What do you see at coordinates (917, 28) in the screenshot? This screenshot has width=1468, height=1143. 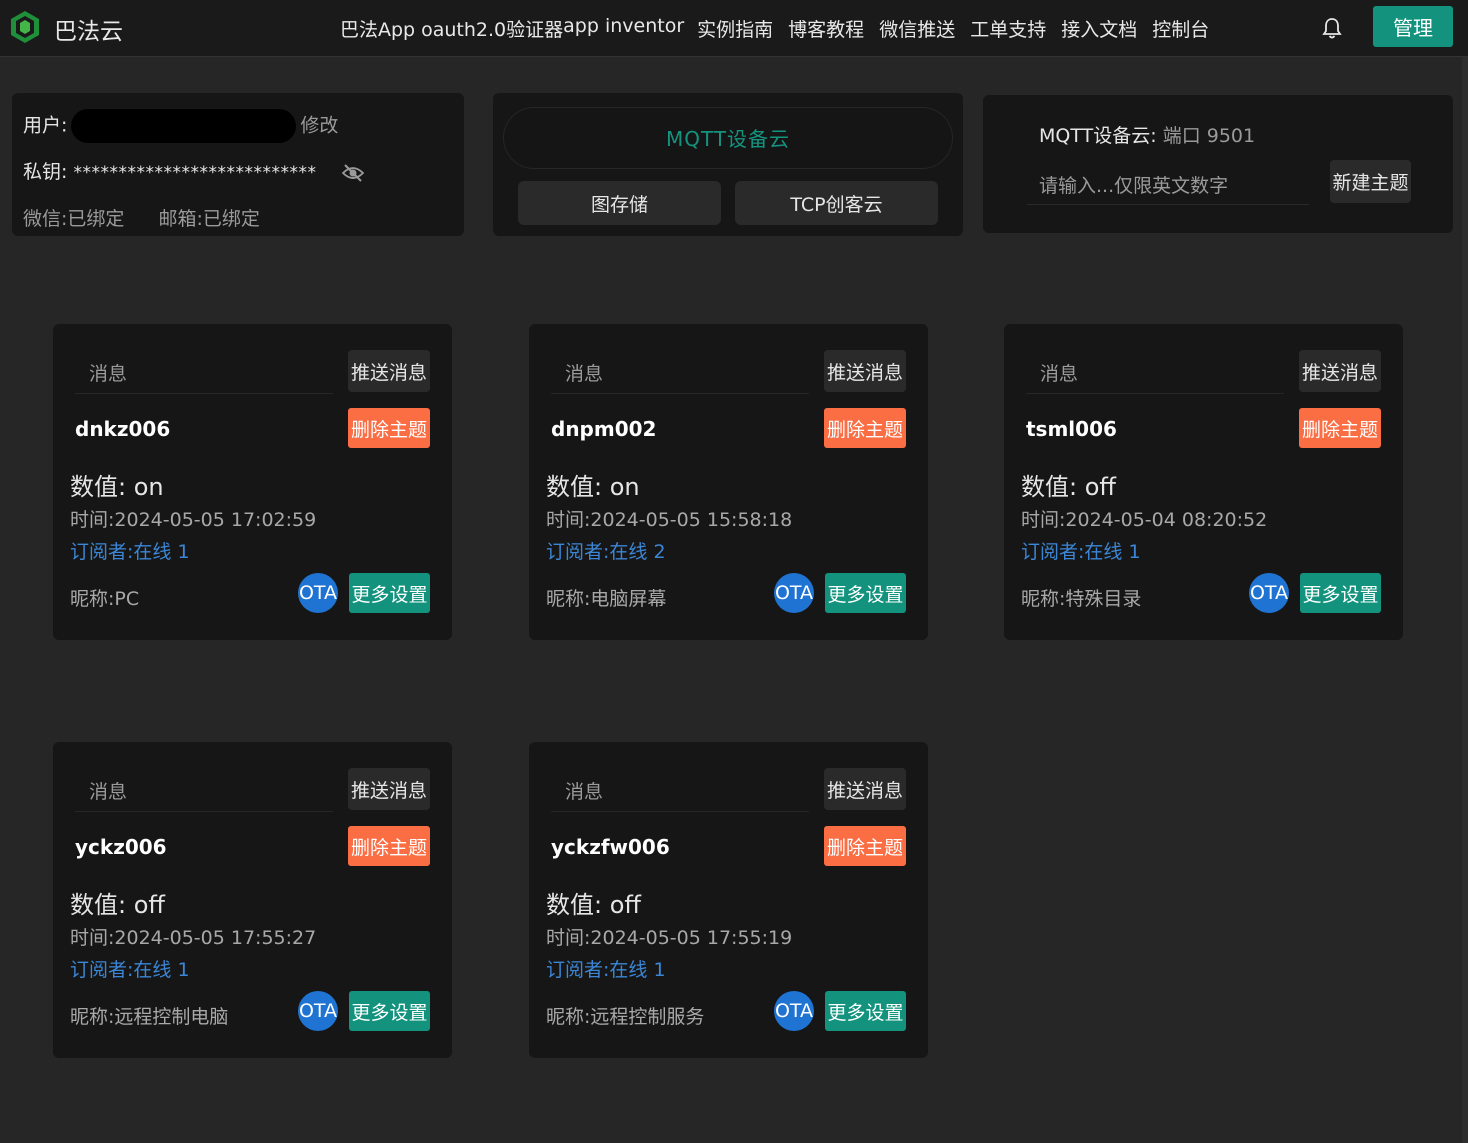 I see `nav-wechat-push: 微信推送` at bounding box center [917, 28].